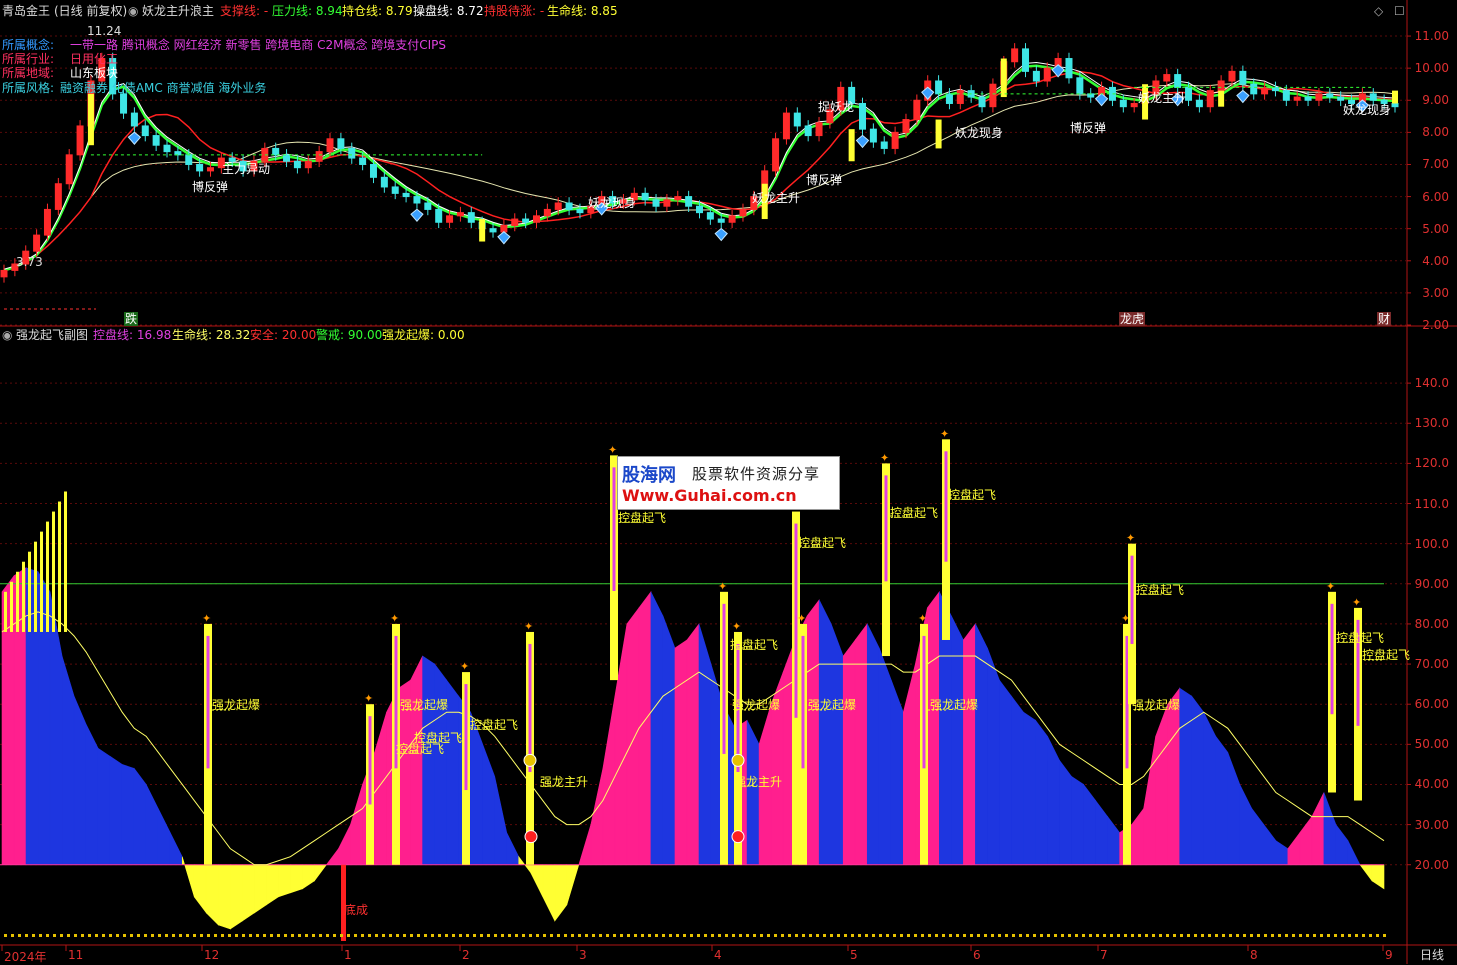 This screenshot has width=1457, height=965. Describe the element at coordinates (1378, 11) in the screenshot. I see `restore-icon: ◇` at that location.